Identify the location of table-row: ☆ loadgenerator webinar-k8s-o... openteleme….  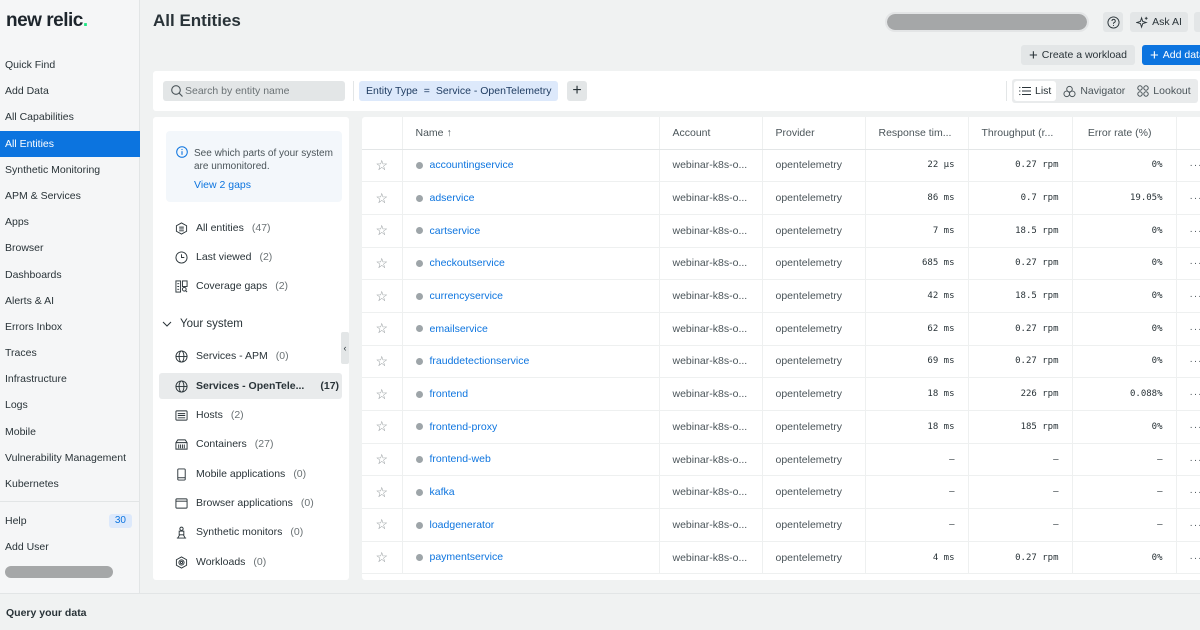
(781, 525).